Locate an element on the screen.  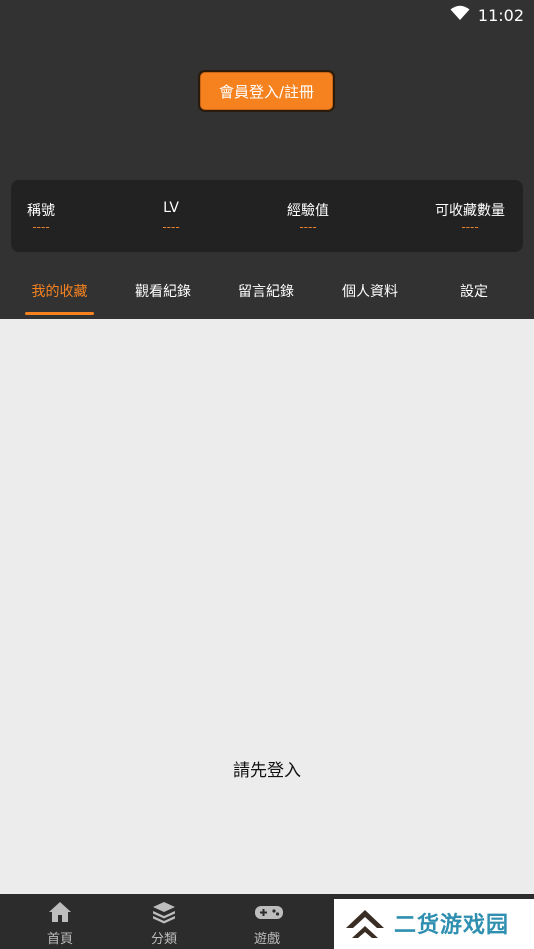
nav-games: 遊戲 is located at coordinates (267, 921).